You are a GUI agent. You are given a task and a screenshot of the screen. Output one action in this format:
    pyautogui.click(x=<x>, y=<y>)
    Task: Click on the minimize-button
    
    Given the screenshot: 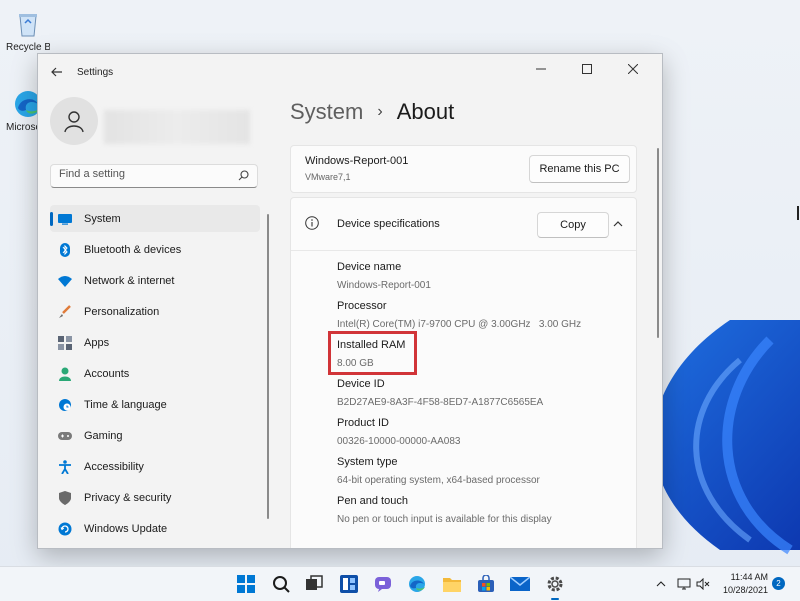 What is the action you would take?
    pyautogui.click(x=541, y=69)
    